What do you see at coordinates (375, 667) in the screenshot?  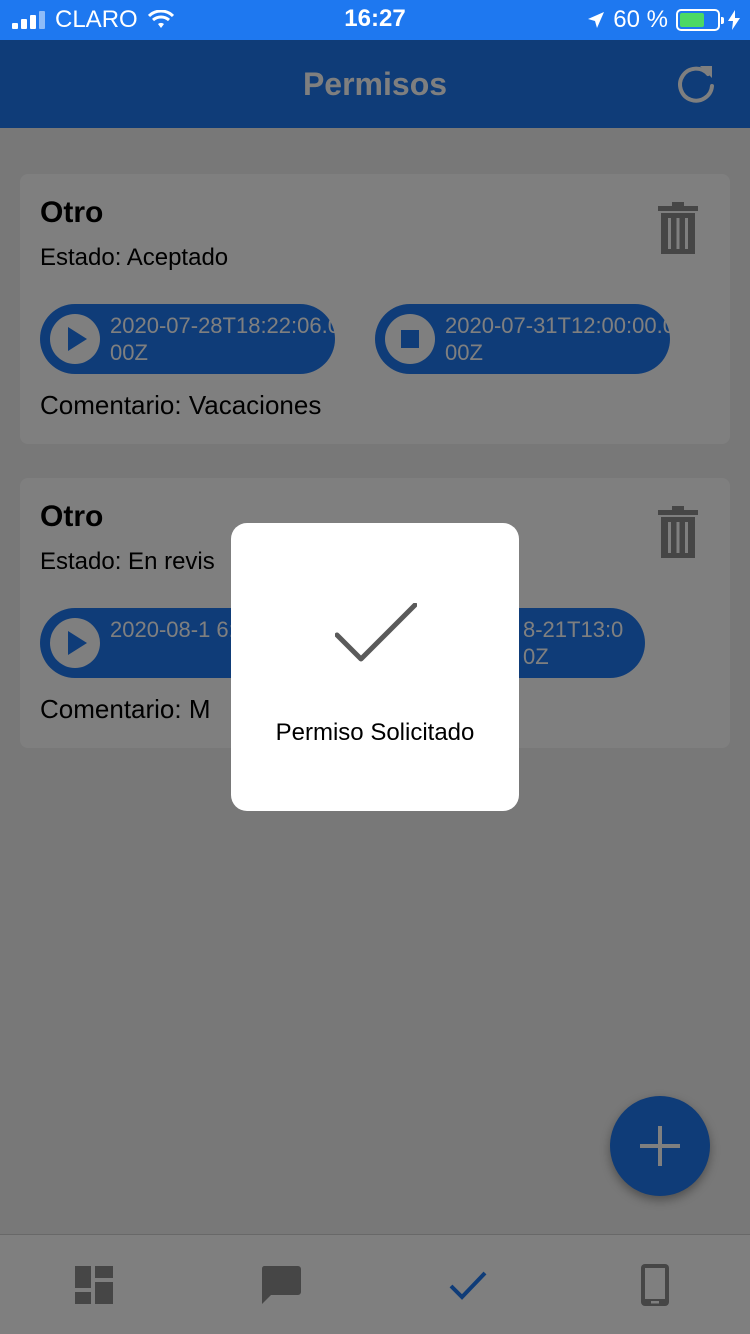 I see `success-toast: Permiso Solicitado` at bounding box center [375, 667].